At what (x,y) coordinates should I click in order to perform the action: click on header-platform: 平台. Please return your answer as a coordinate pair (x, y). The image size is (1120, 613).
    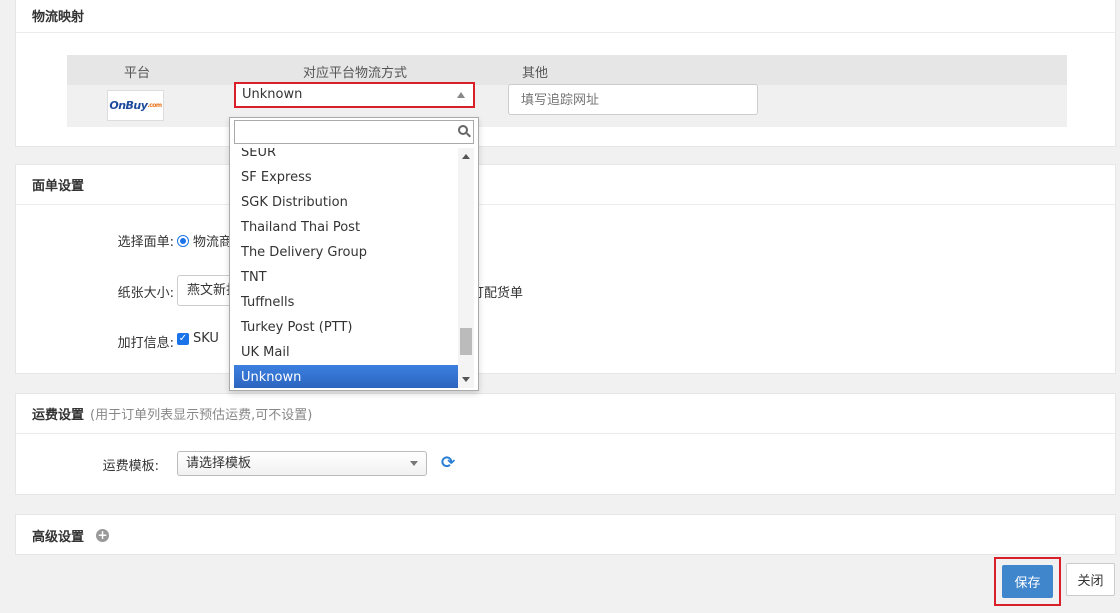
    Looking at the image, I should click on (137, 73).